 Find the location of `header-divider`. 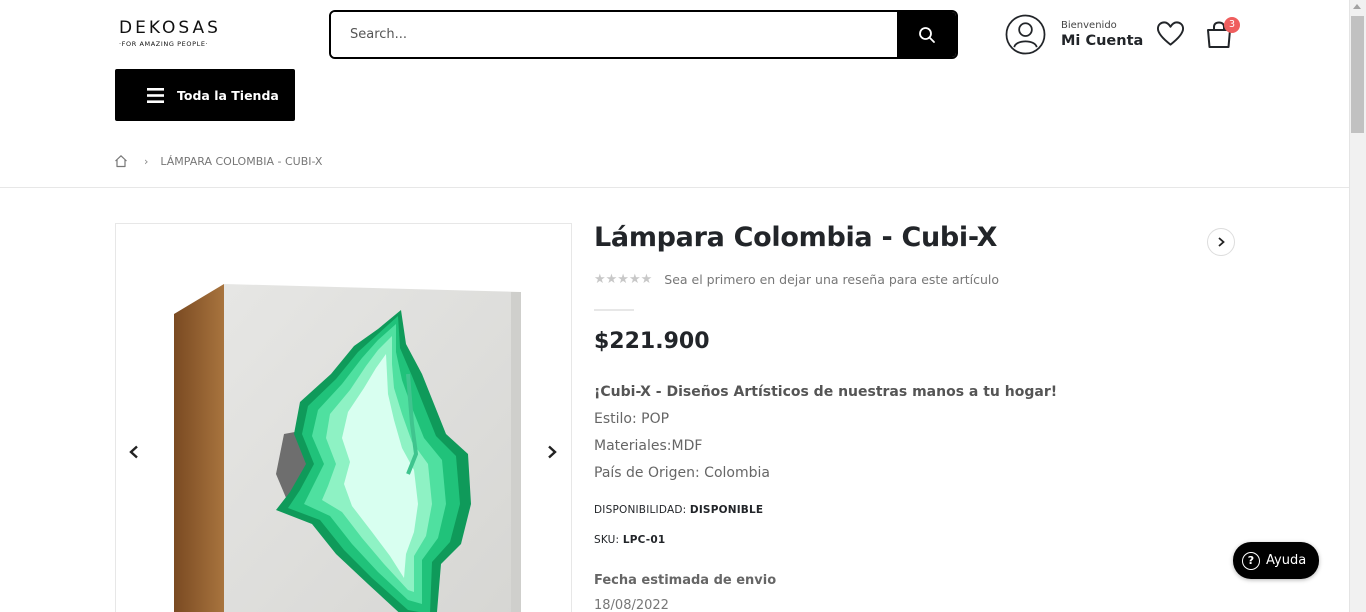

header-divider is located at coordinates (674, 187).